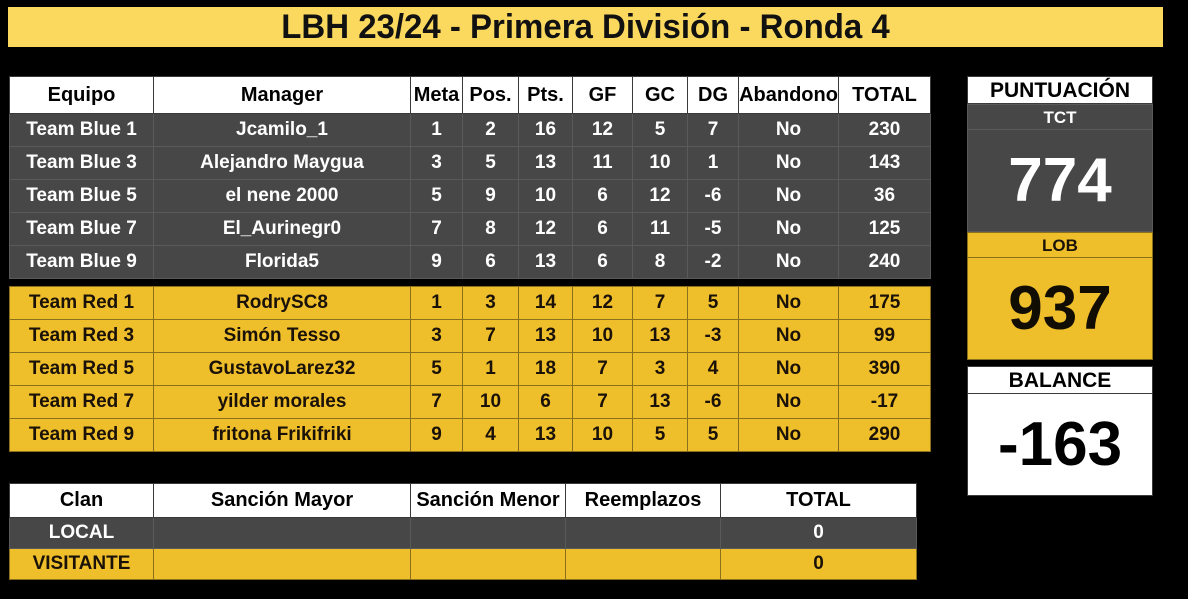 The width and height of the screenshot is (1188, 599). Describe the element at coordinates (81, 303) in the screenshot. I see `cell-equipo: Team Red 1` at that location.